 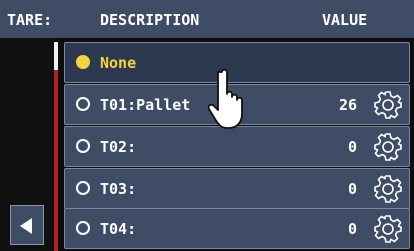 What do you see at coordinates (347, 105) in the screenshot?
I see `tare-value: 26` at bounding box center [347, 105].